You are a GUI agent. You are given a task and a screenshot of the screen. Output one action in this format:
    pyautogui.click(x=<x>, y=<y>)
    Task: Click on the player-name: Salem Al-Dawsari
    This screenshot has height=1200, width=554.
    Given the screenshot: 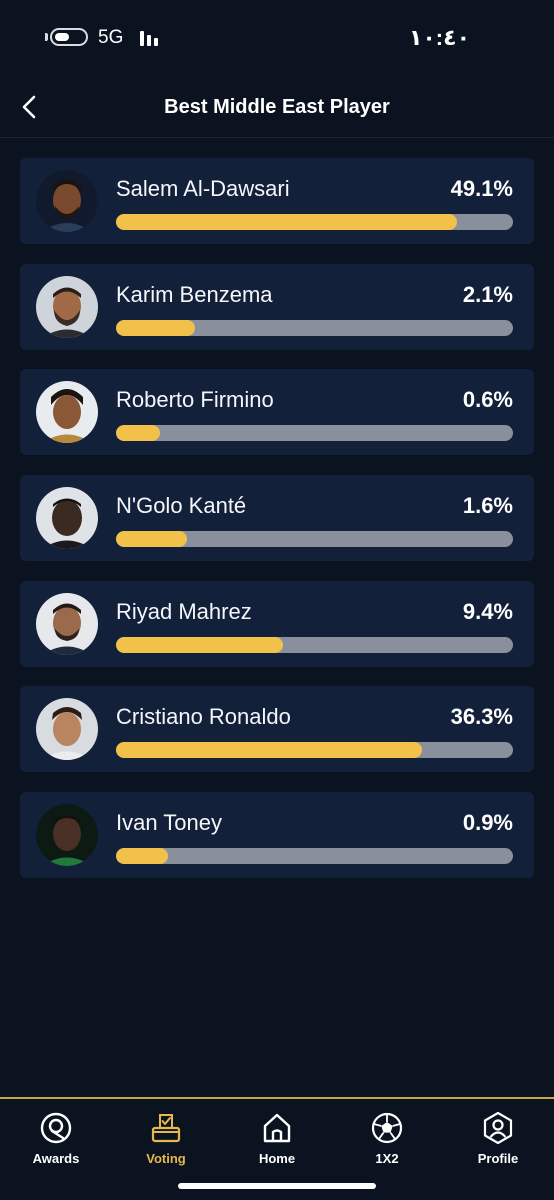 What is the action you would take?
    pyautogui.click(x=203, y=188)
    